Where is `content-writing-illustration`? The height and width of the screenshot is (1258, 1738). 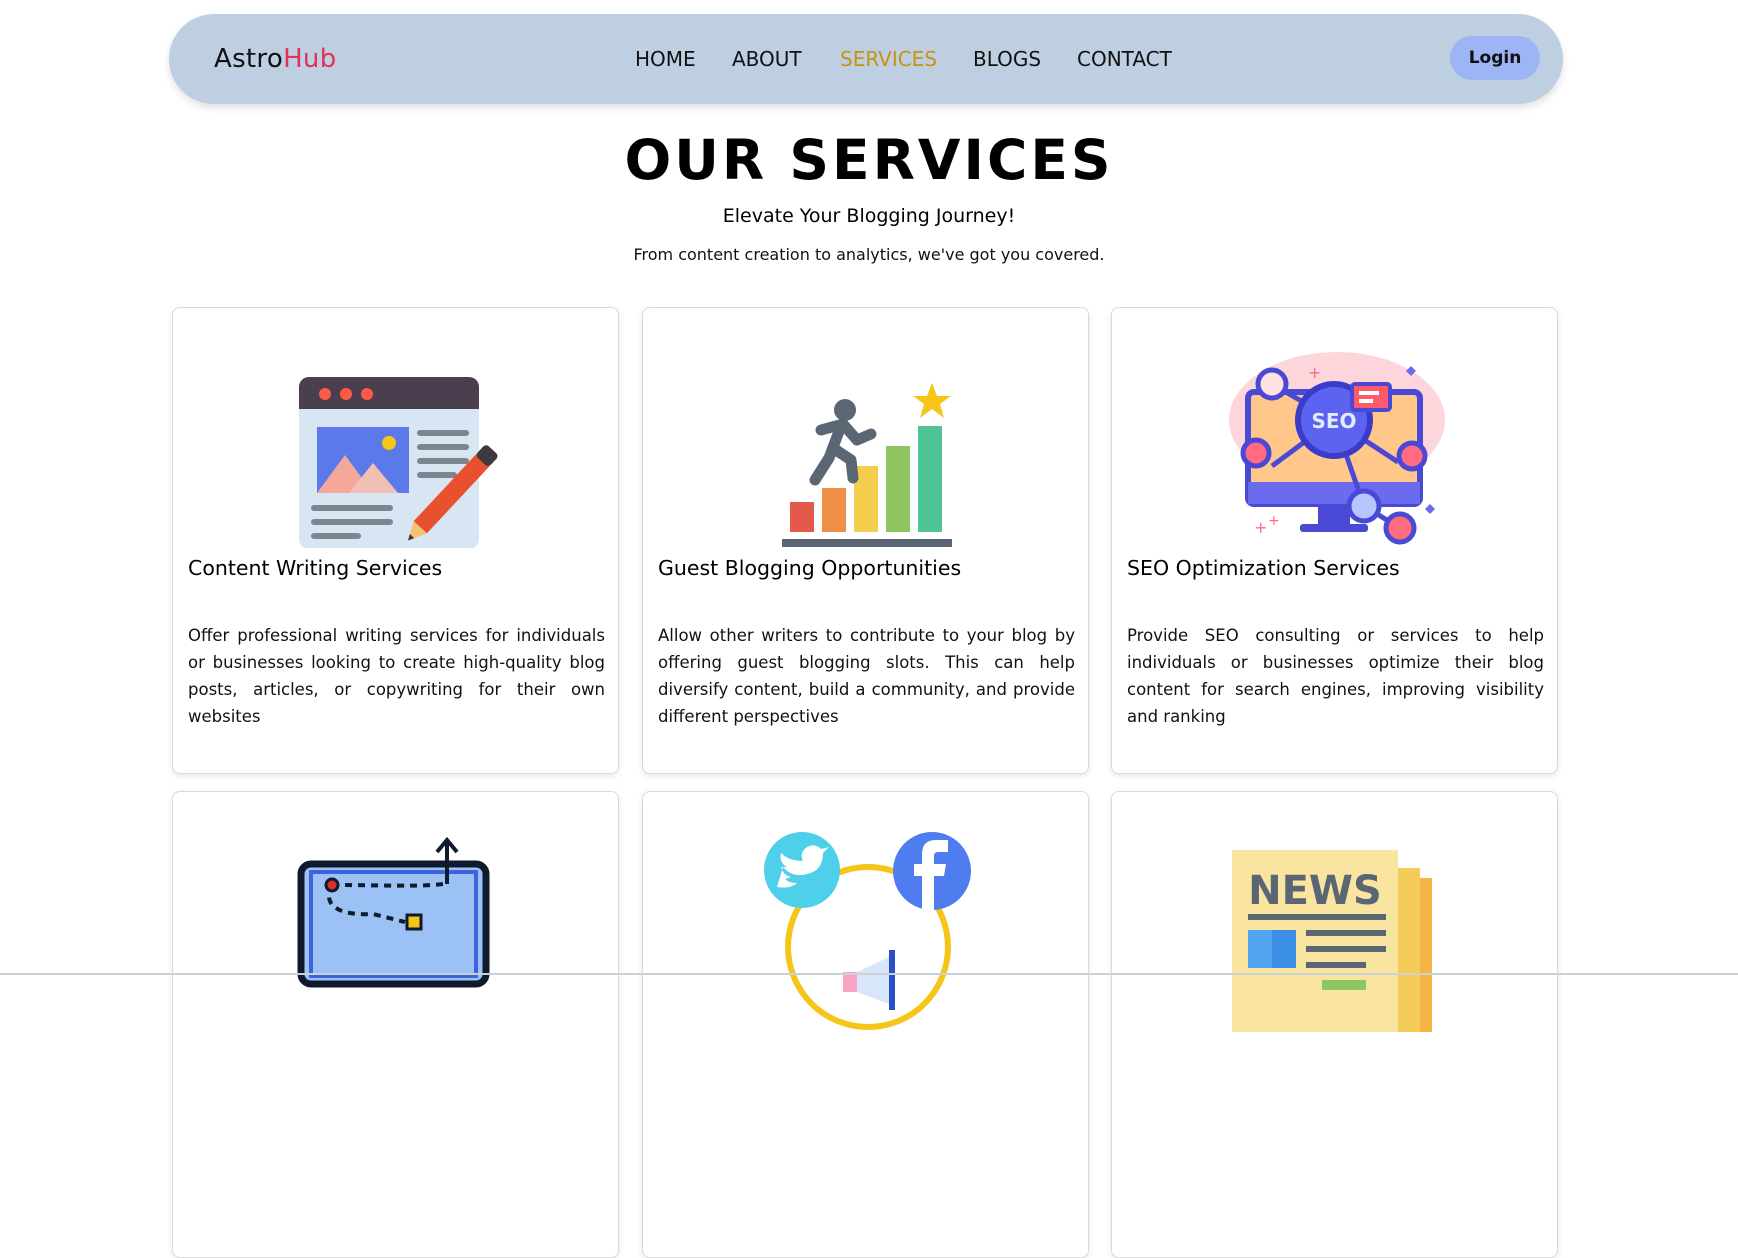
content-writing-illustration is located at coordinates (395, 448).